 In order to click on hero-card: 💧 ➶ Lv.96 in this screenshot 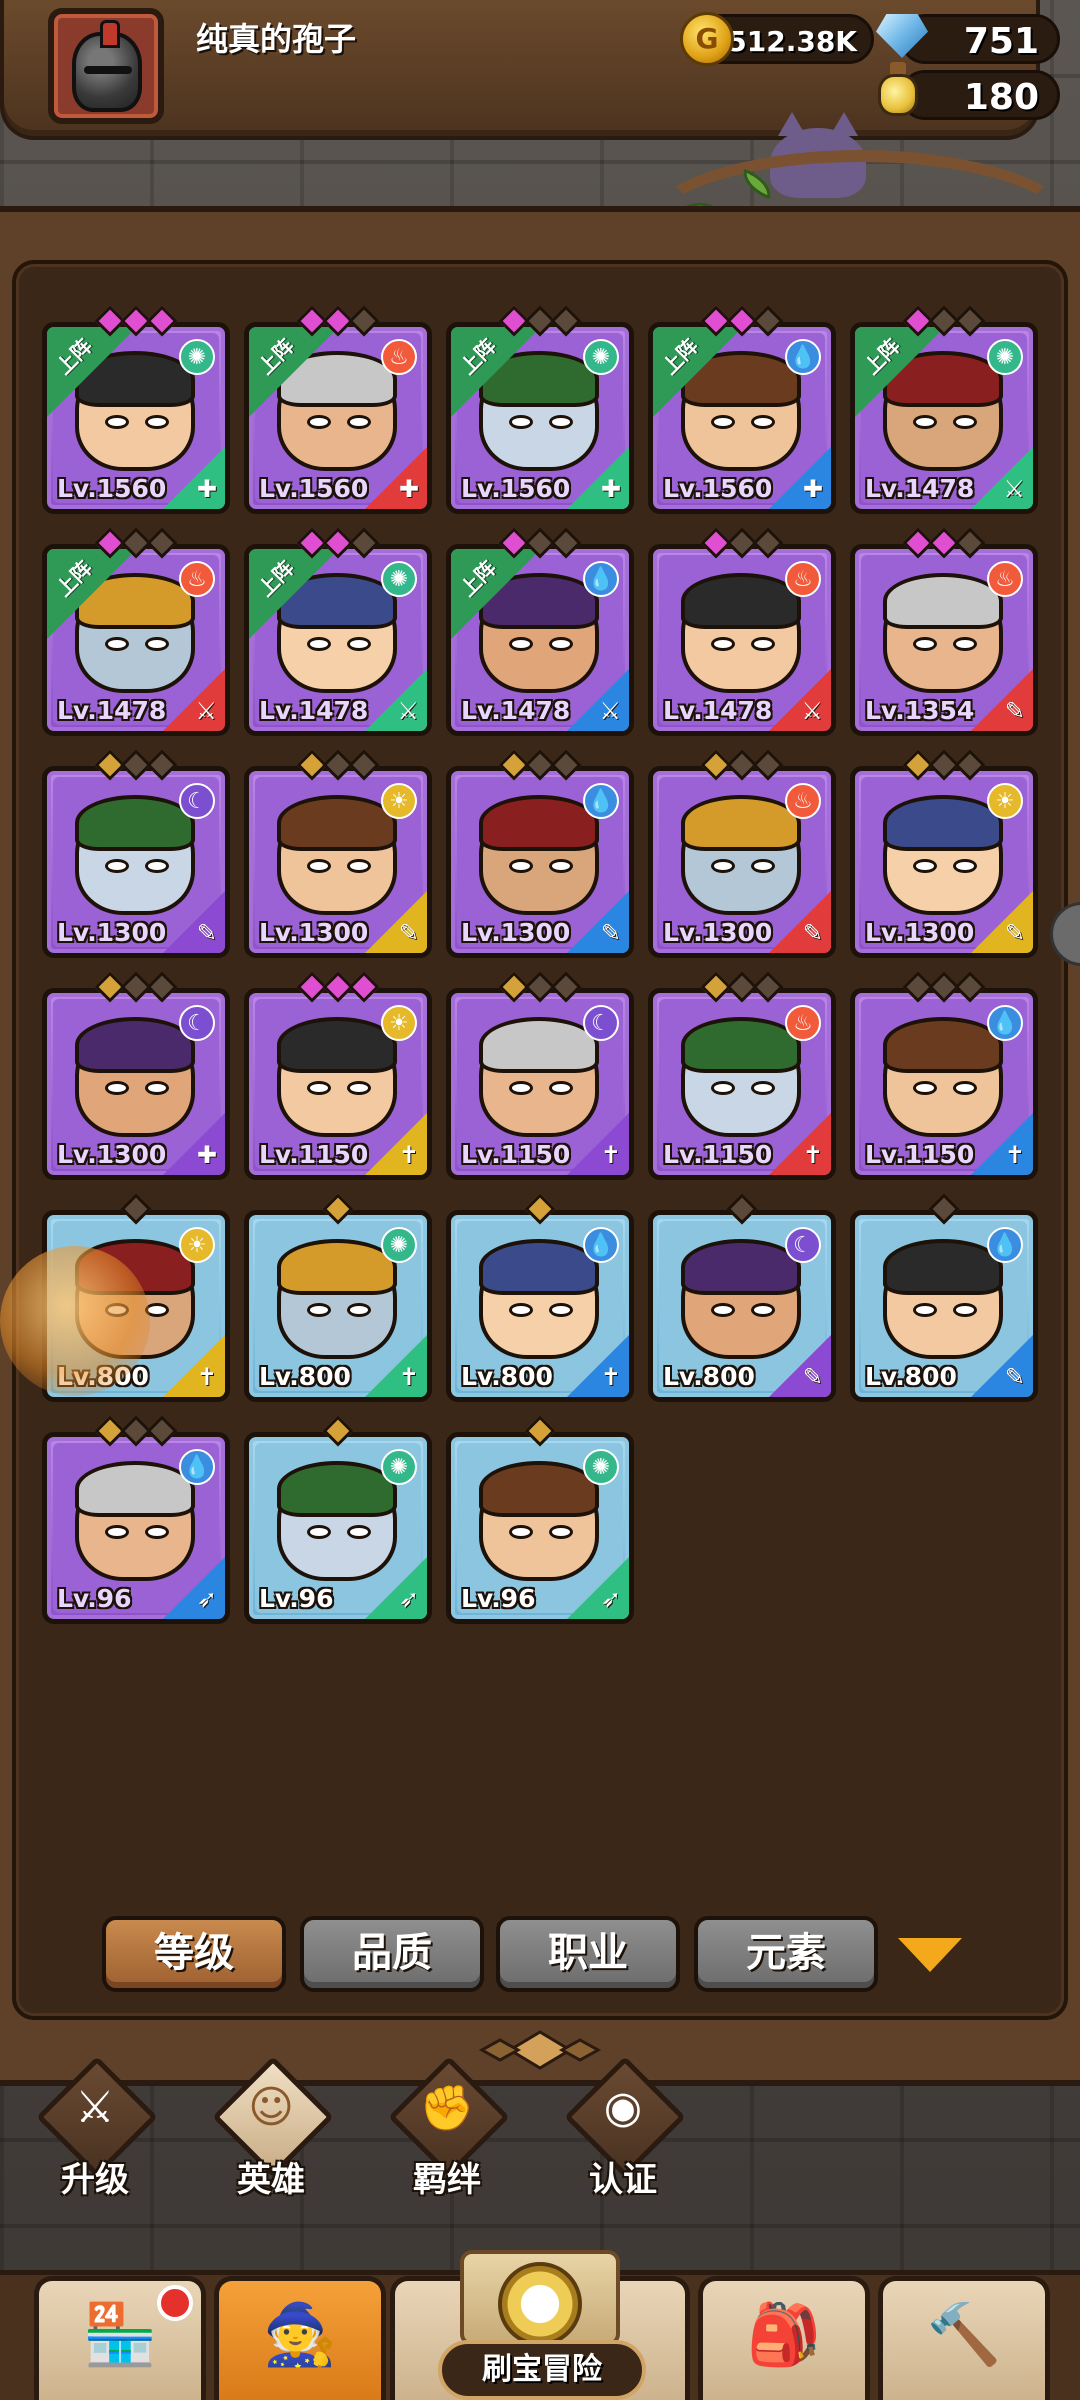, I will do `click(136, 1528)`.